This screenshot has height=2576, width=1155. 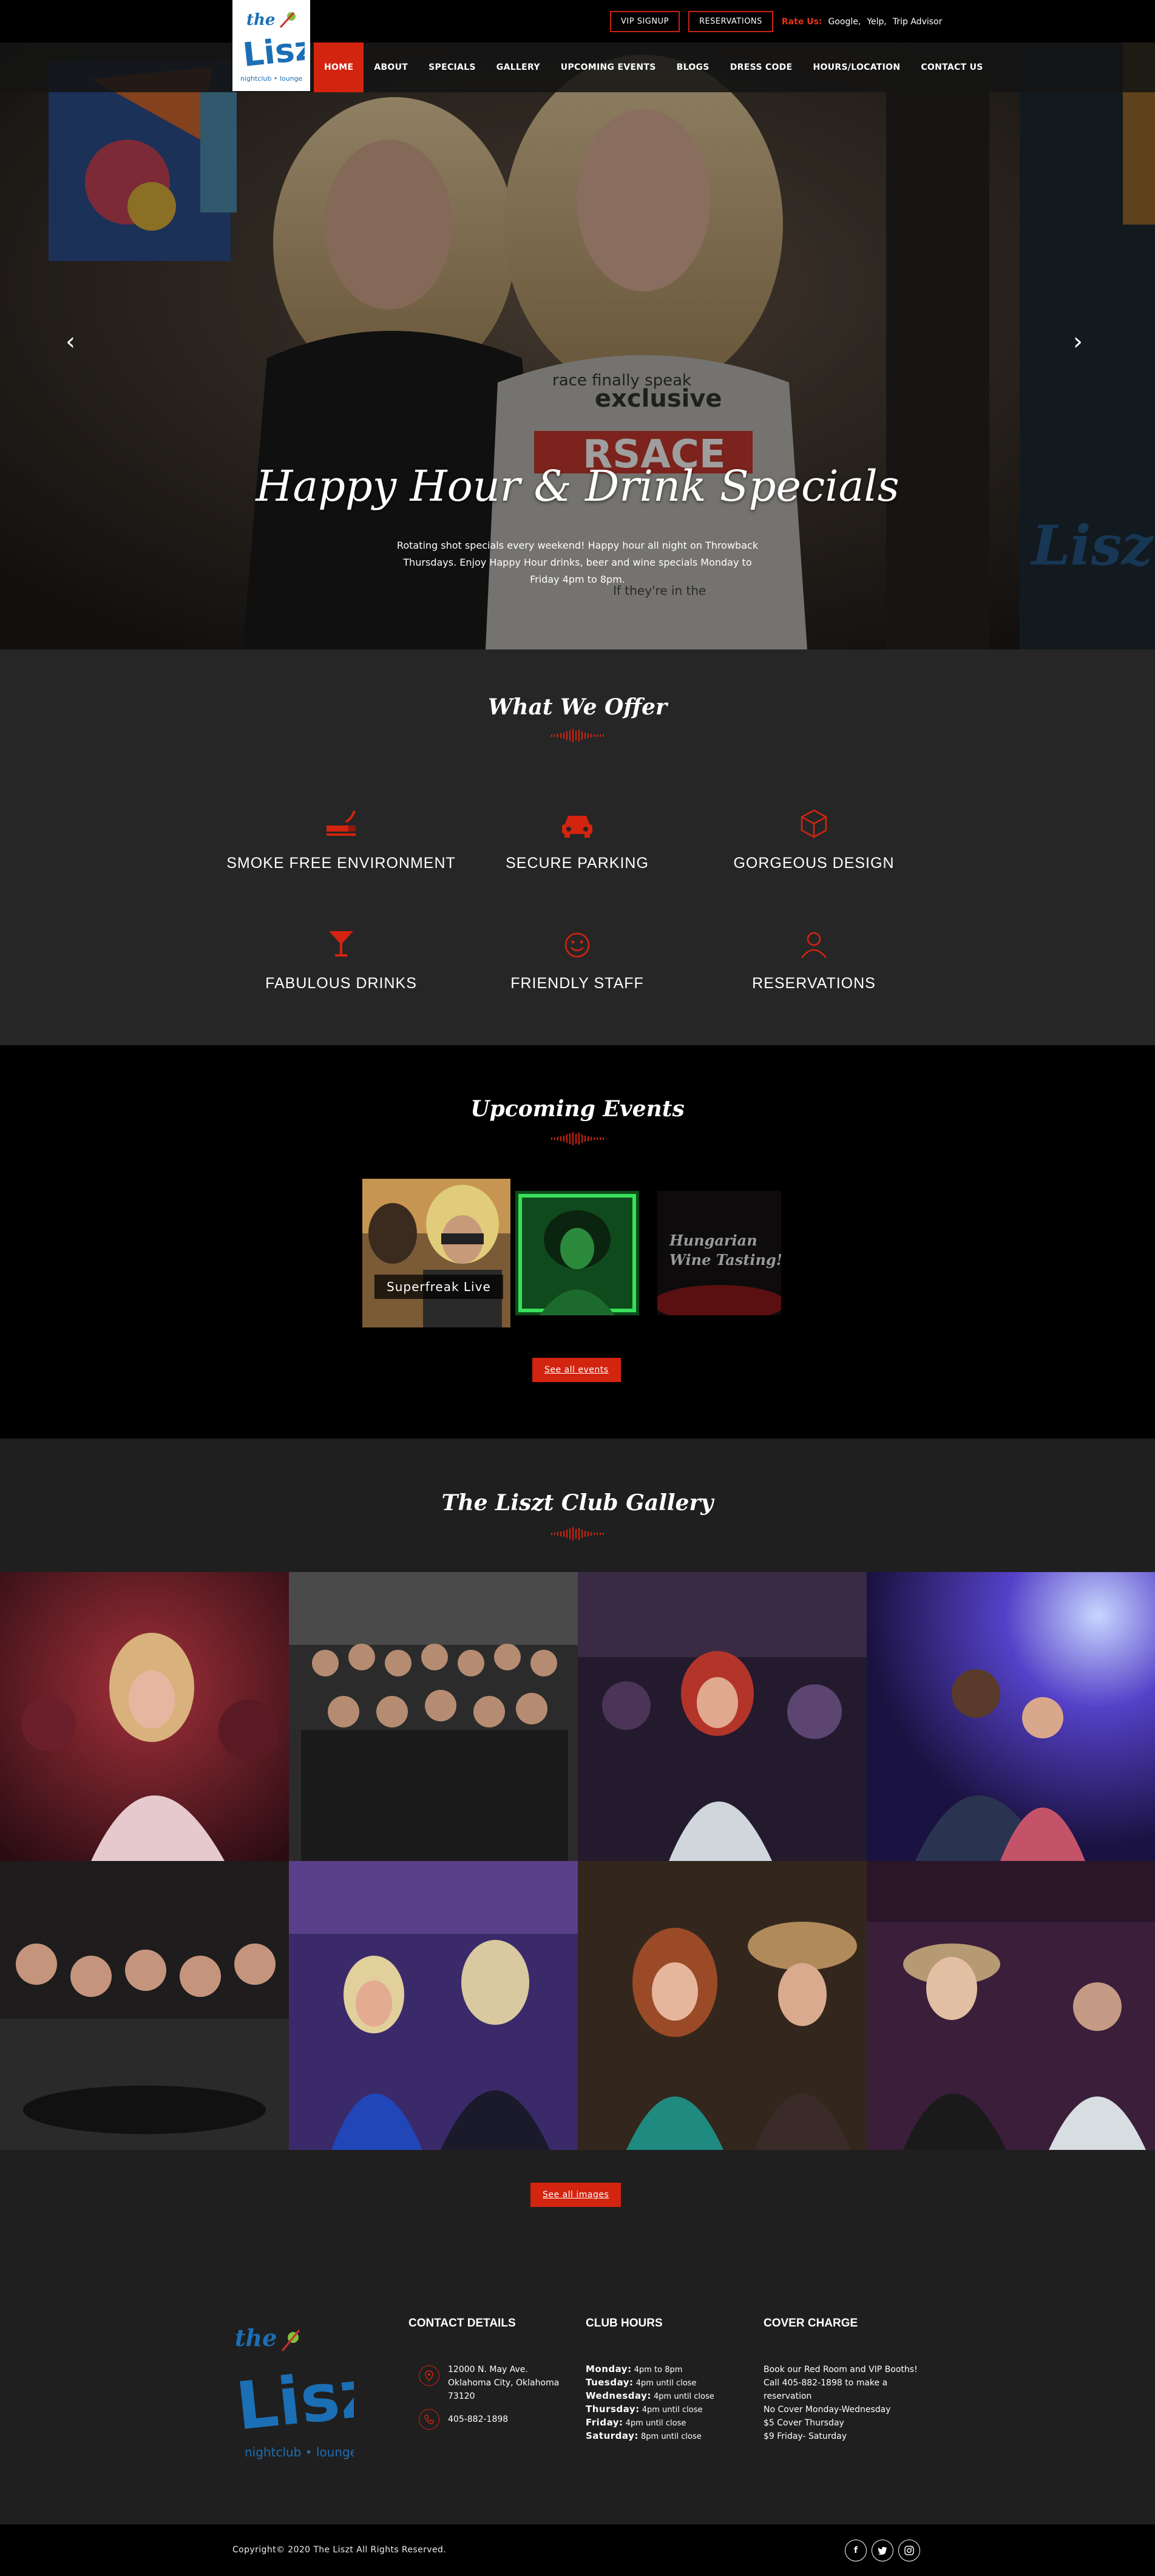 What do you see at coordinates (462, 2323) in the screenshot?
I see `contact-title: CONTACT DETAILS` at bounding box center [462, 2323].